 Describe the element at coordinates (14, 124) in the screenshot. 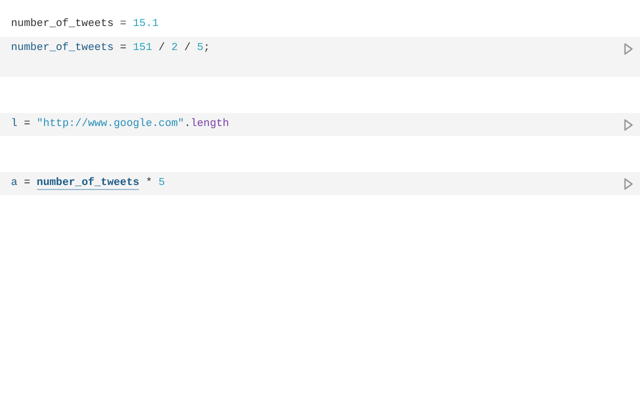

I see `variable-name: l` at that location.